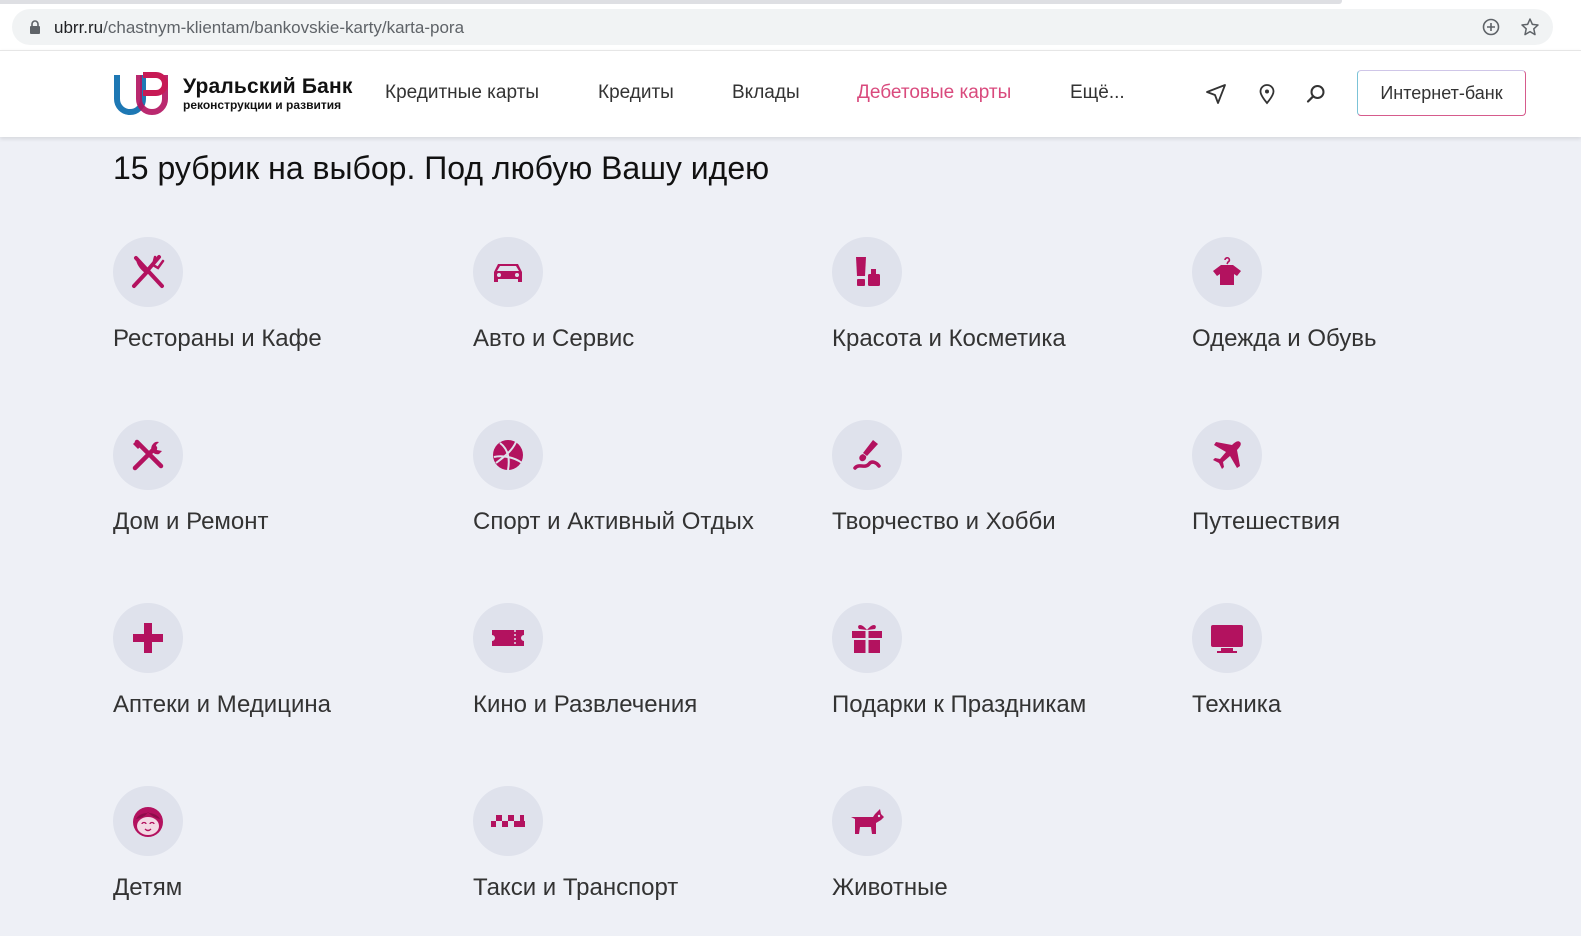 The image size is (1581, 936). What do you see at coordinates (1002, 673) in the screenshot?
I see `category-gifts: Подарки к Праздникам` at bounding box center [1002, 673].